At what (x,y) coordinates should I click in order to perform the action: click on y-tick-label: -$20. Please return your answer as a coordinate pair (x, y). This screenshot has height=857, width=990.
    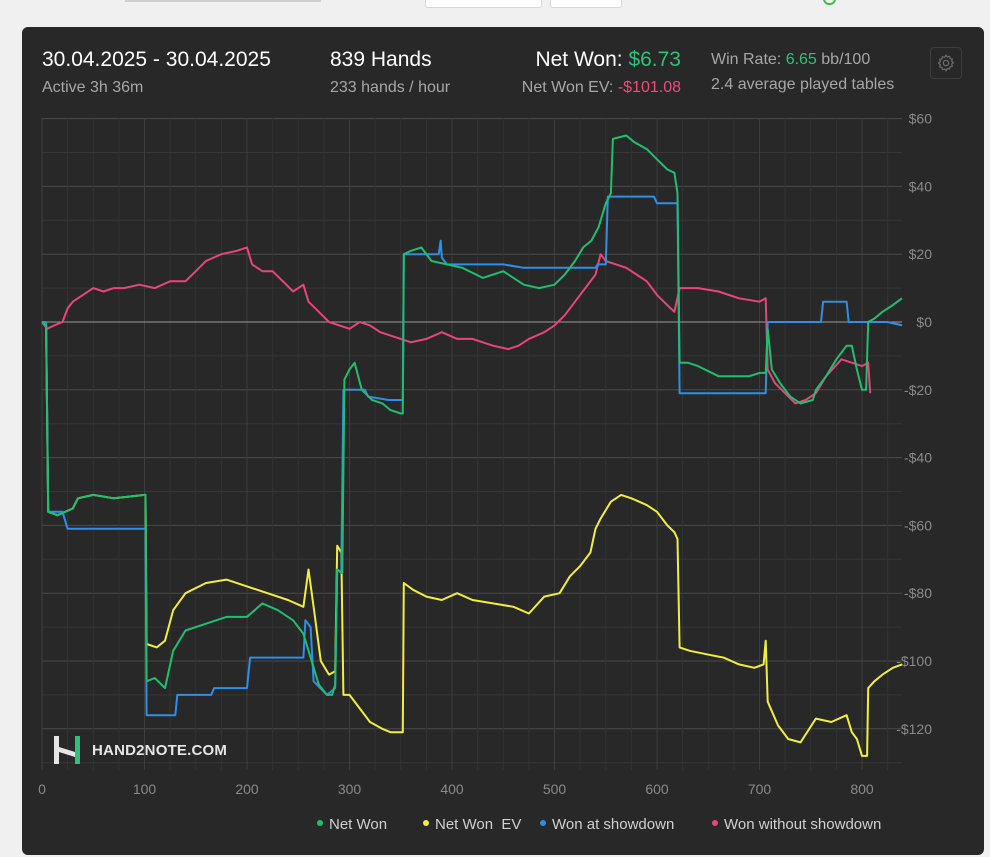
    Looking at the image, I should click on (918, 390).